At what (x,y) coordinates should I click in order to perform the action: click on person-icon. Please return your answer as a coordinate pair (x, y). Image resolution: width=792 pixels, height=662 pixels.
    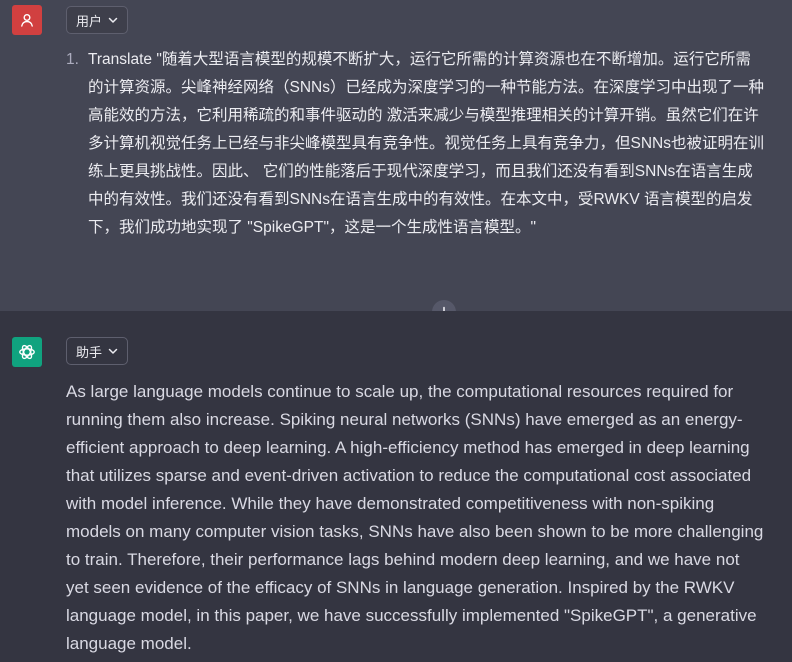
    Looking at the image, I should click on (27, 20).